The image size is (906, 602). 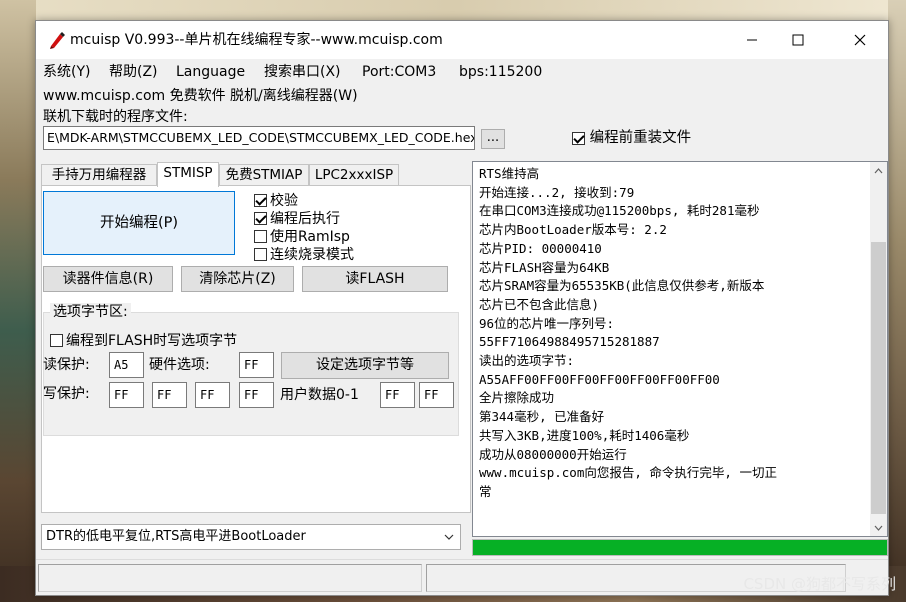 I want to click on scroll-up-icon, so click(x=878, y=170).